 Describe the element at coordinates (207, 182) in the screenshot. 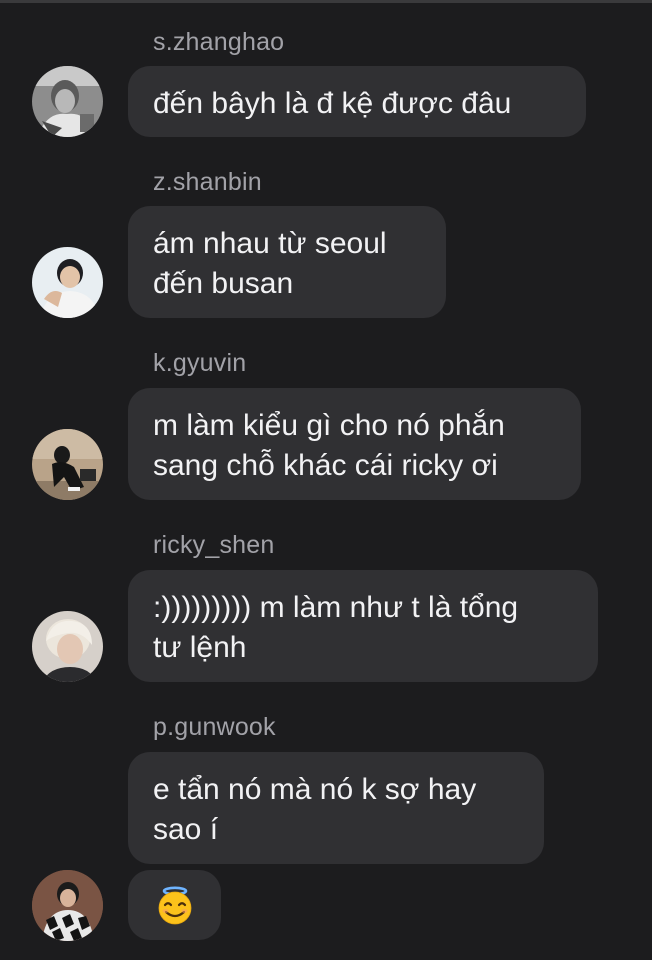

I see `sender-name: z.shanbin` at that location.